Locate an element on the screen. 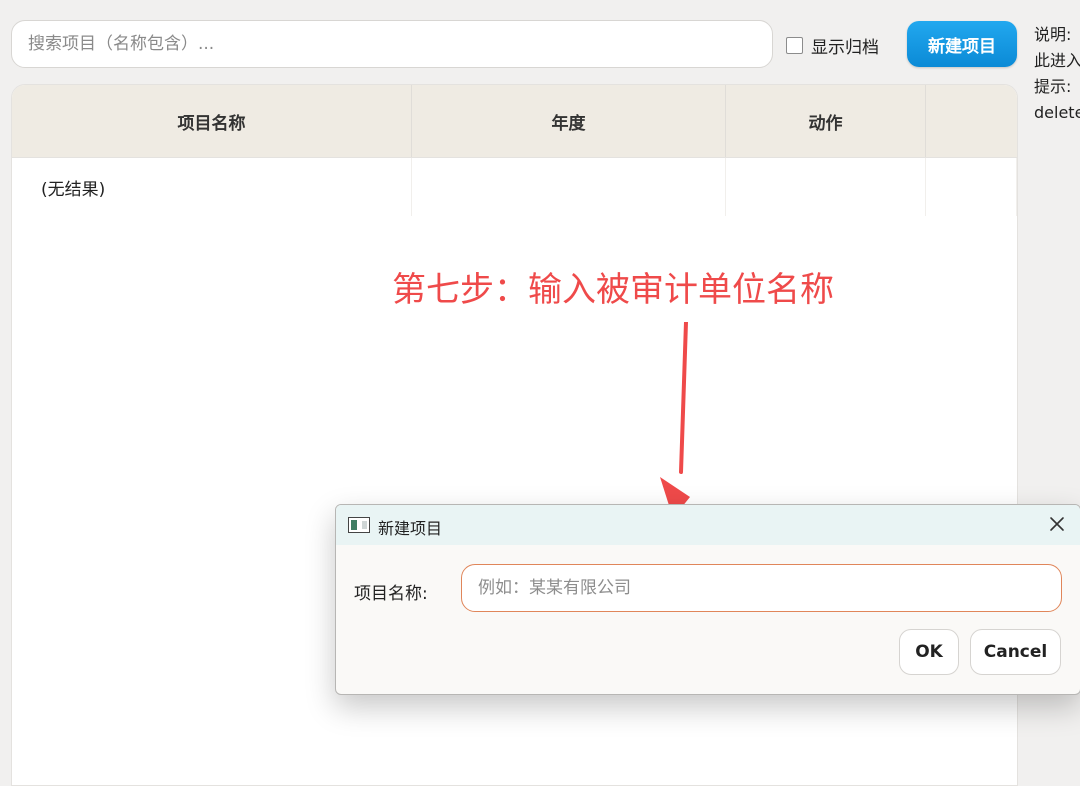 The image size is (1080, 786). side-note-line: delete is located at coordinates (1057, 112).